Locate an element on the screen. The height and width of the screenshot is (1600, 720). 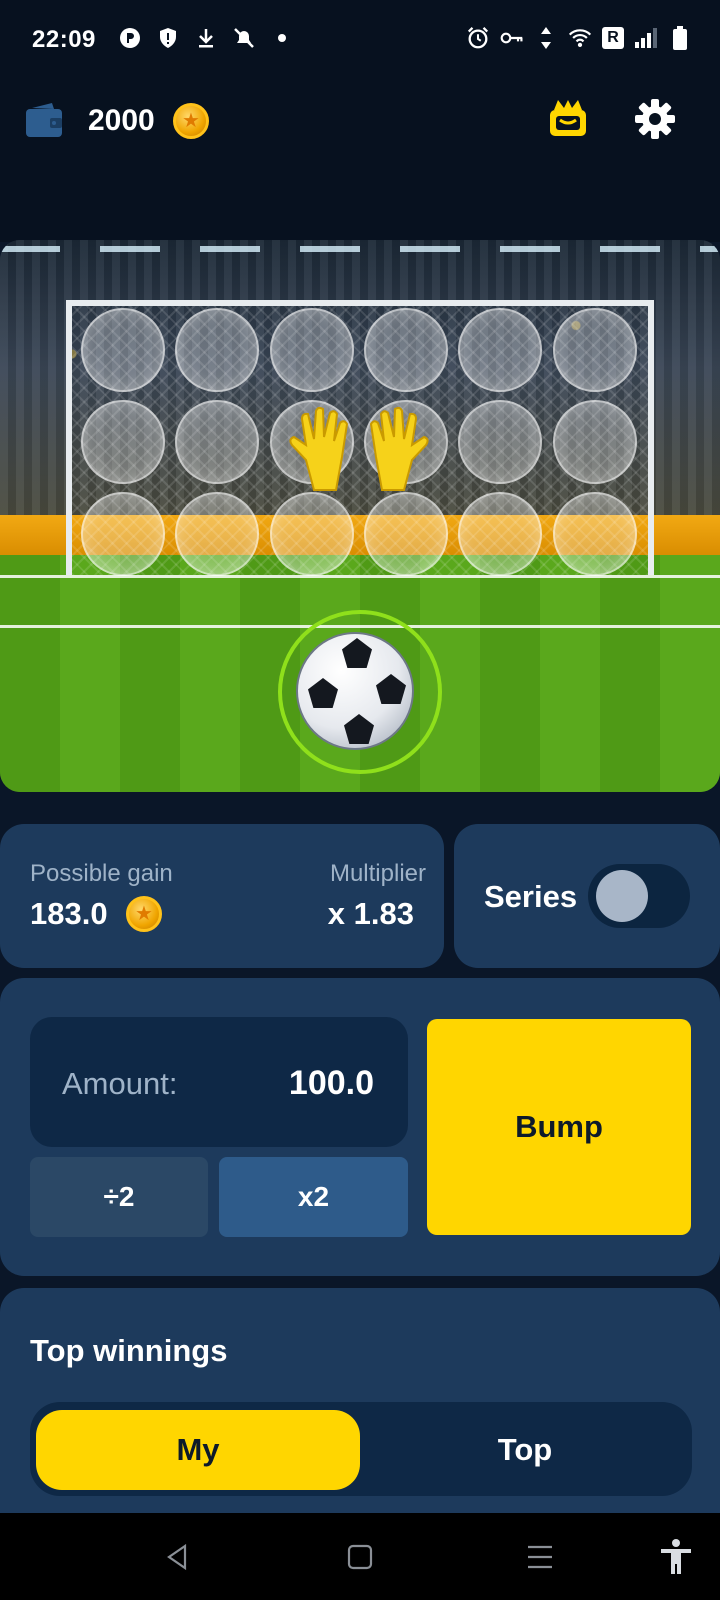
multiplier-value: x 1.83 is located at coordinates (370, 913).